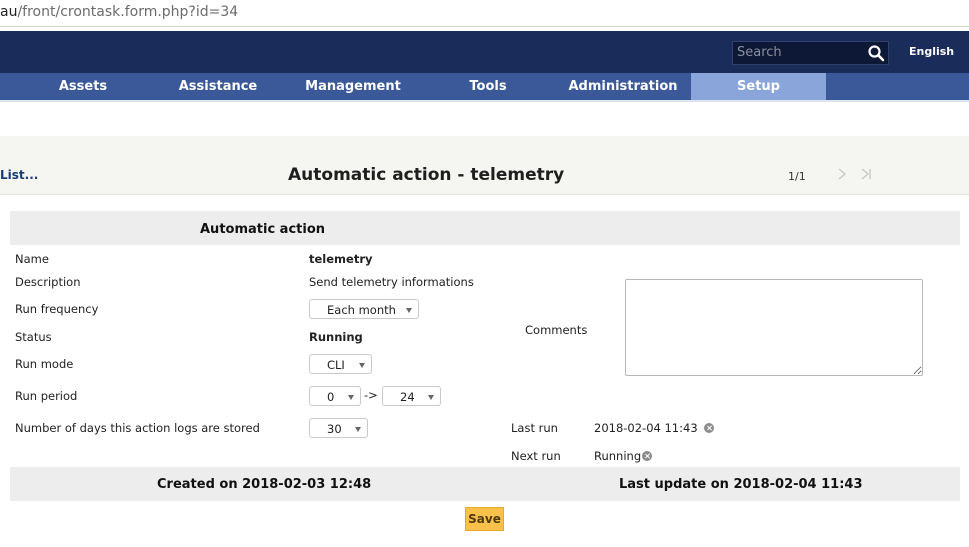  I want to click on next-run-label: Next run, so click(536, 456).